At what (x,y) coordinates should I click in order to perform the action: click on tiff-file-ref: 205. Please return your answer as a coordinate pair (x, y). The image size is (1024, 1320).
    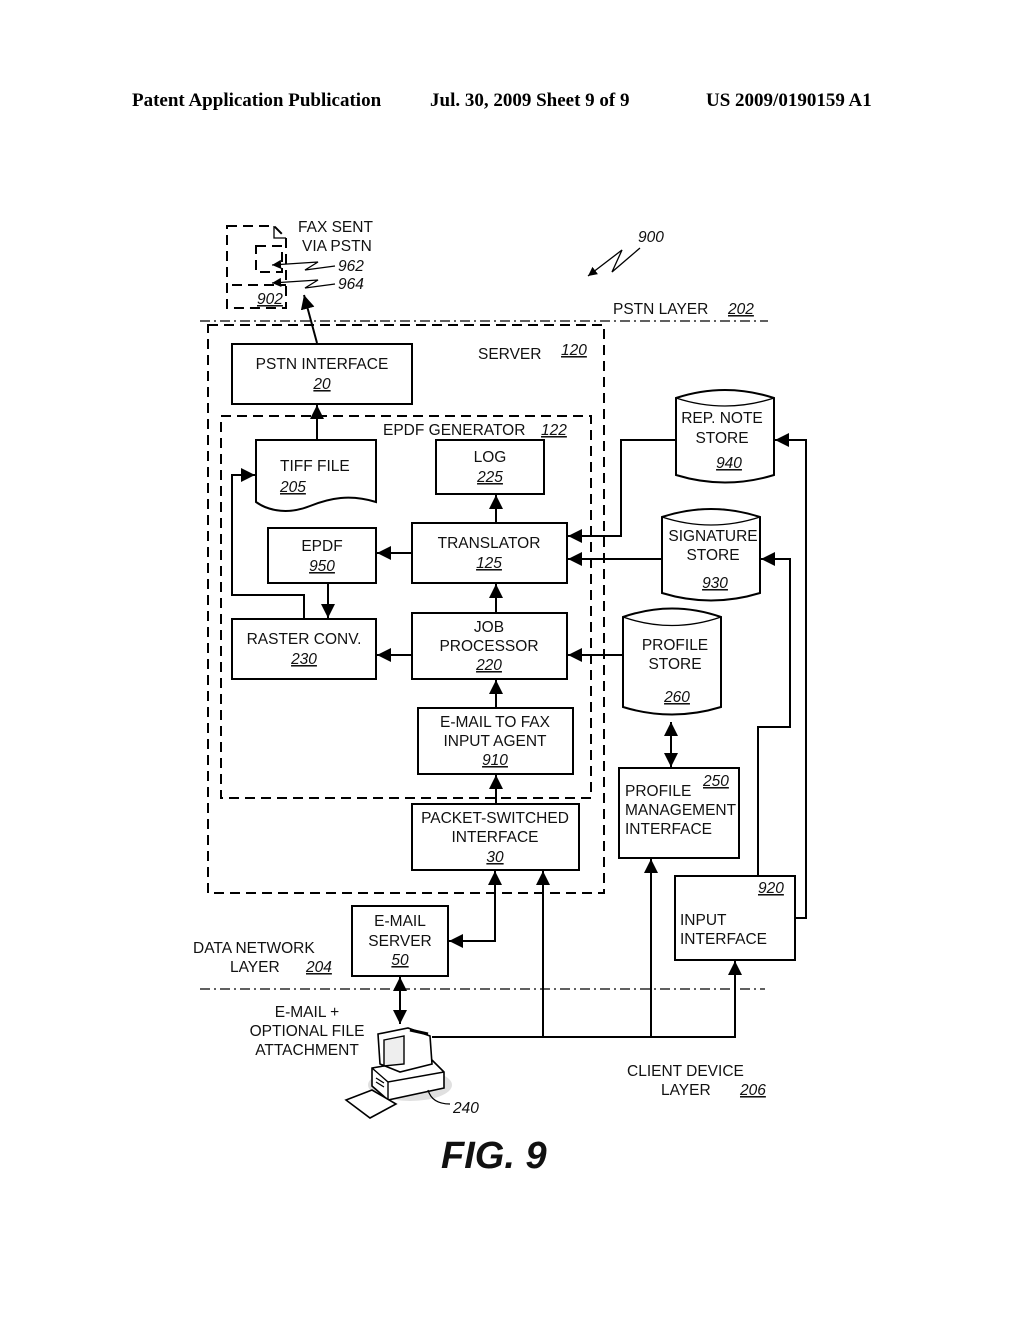
    Looking at the image, I should click on (292, 487).